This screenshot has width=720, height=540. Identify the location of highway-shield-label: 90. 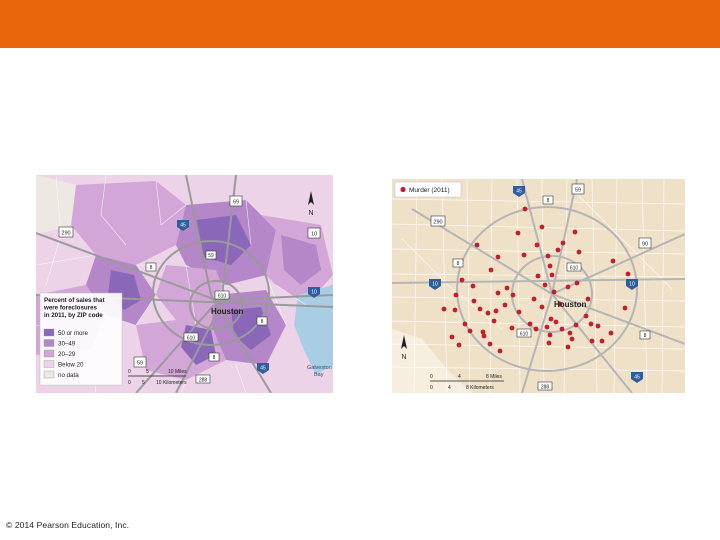
(645, 245).